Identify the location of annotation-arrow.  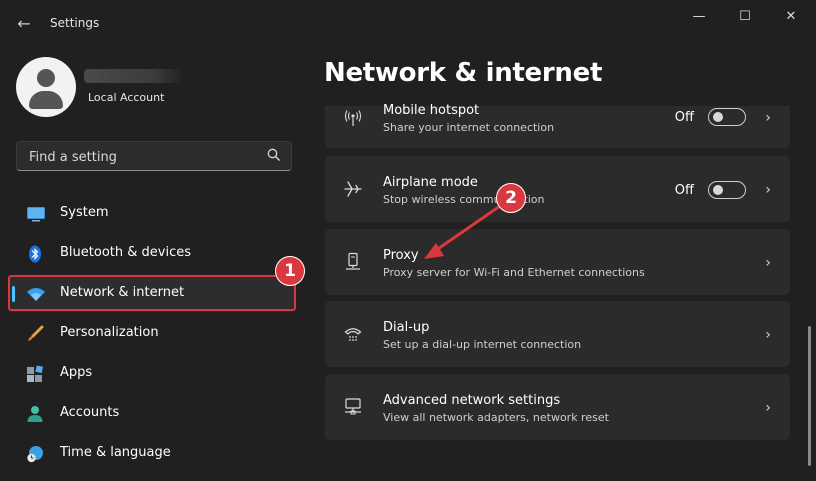
(462, 231).